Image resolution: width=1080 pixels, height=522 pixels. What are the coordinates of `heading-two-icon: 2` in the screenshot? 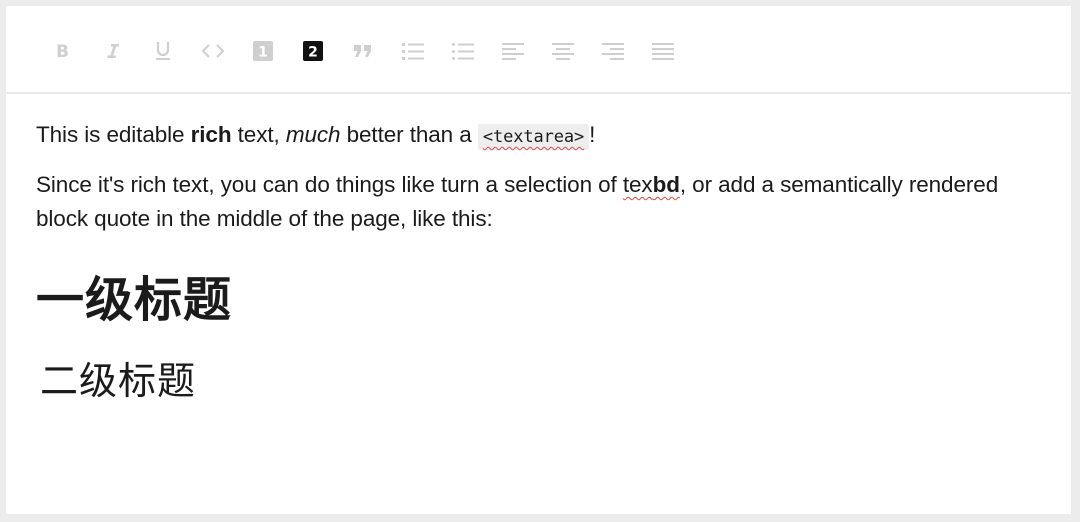 It's located at (313, 50).